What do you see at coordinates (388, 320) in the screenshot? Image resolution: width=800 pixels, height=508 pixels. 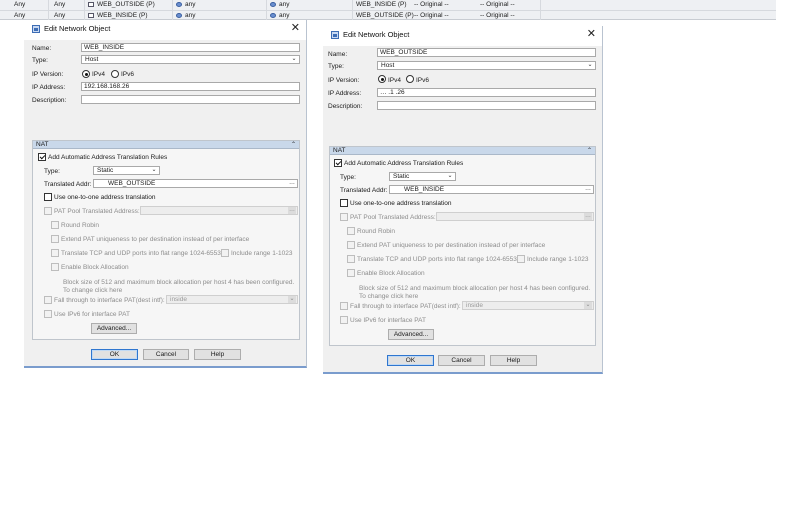 I see `ipv6-pat-label: Use IPv6 for interface PAT` at bounding box center [388, 320].